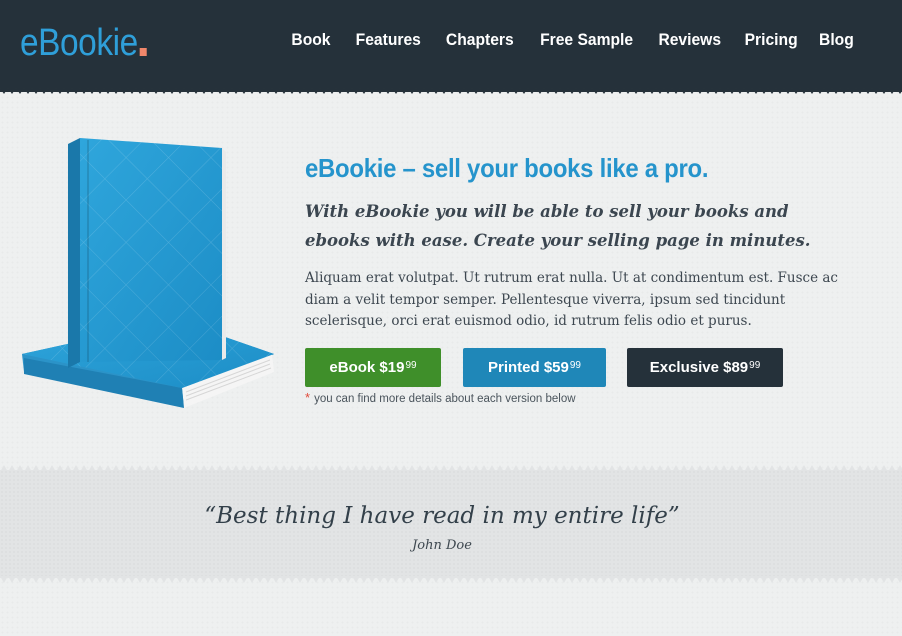 The image size is (902, 636). I want to click on testimonial-author: John Doe, so click(442, 545).